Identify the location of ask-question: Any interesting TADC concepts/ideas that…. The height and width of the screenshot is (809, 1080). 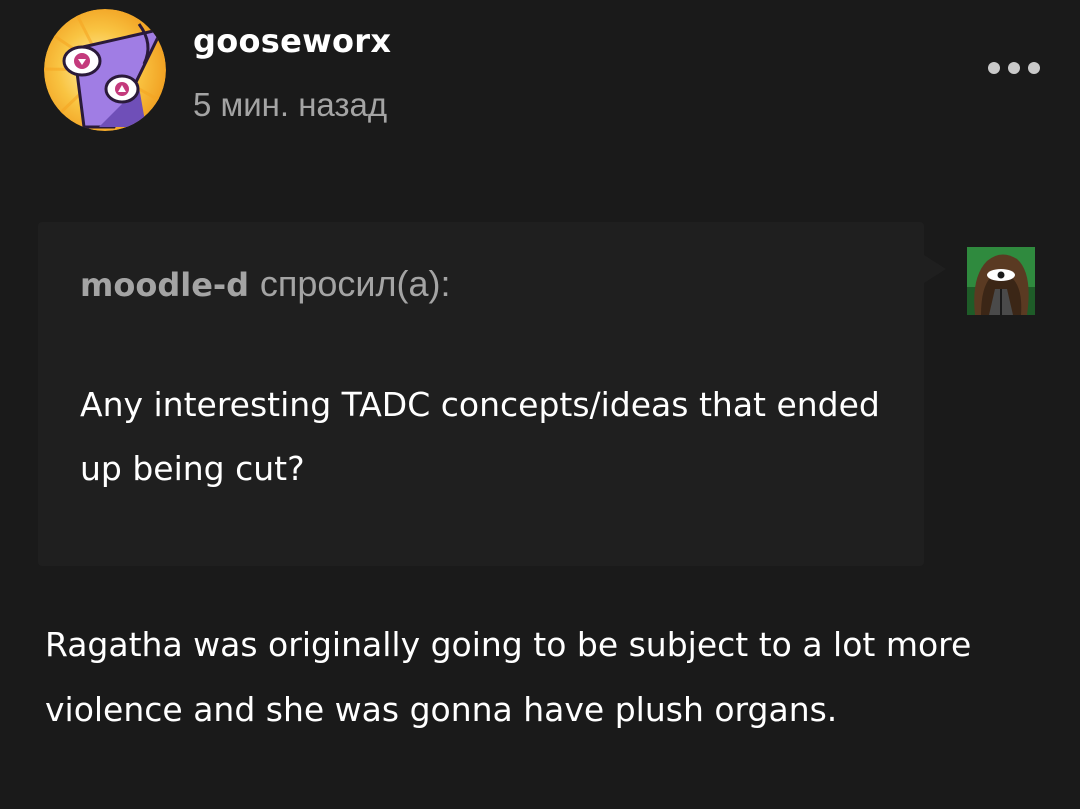
(480, 436).